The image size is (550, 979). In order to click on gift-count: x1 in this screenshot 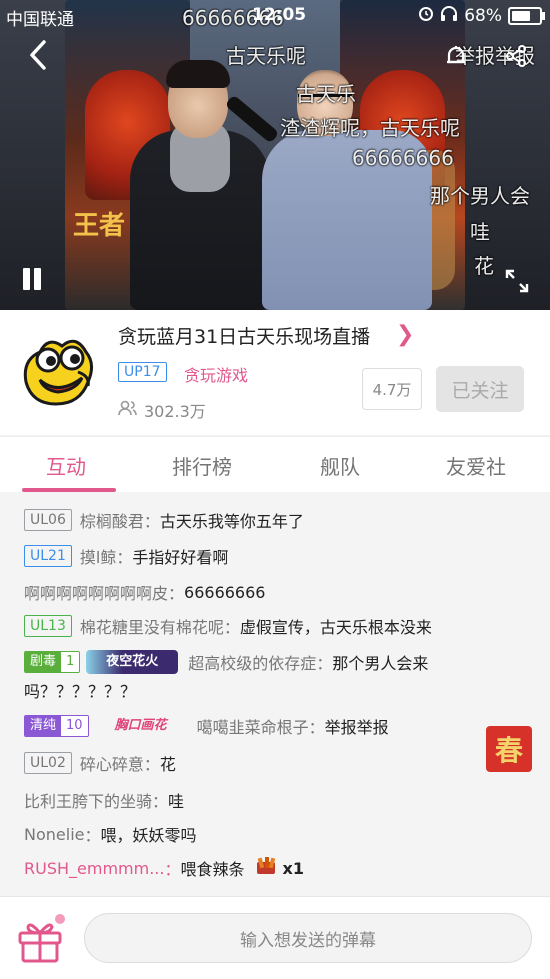, I will do `click(293, 868)`.